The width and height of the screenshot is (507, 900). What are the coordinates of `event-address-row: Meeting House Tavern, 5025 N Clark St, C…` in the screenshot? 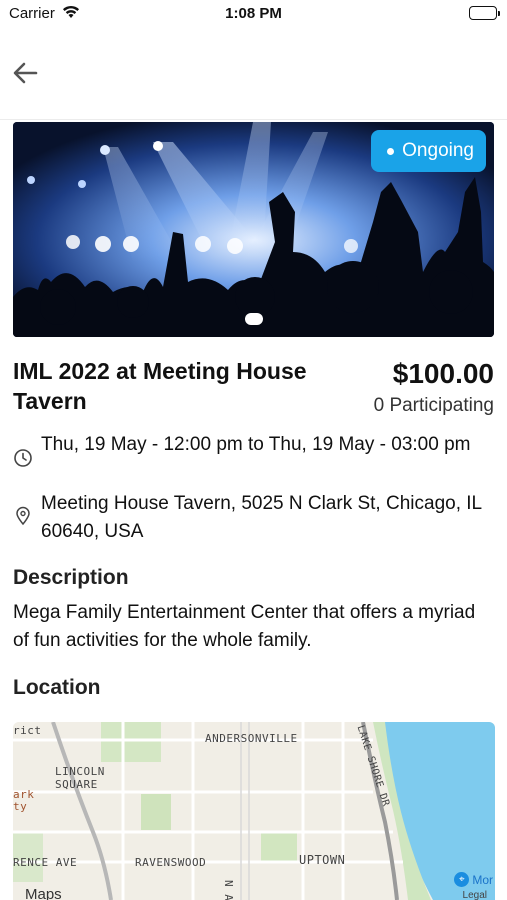 It's located at (255, 518).